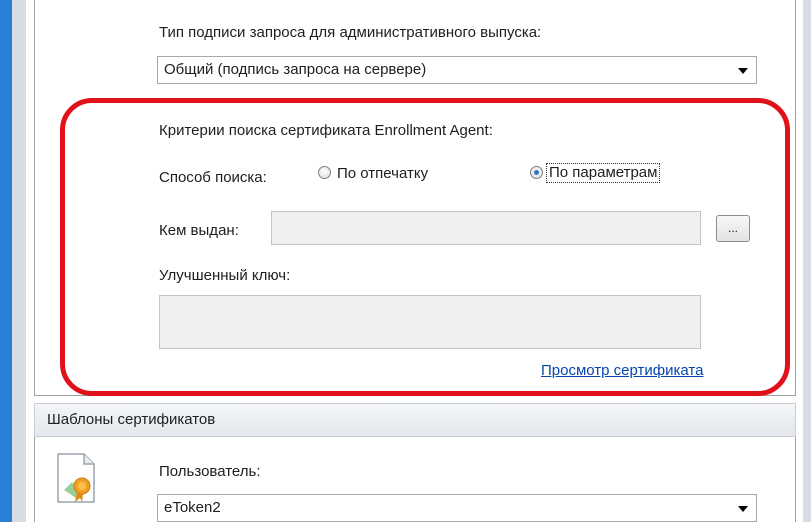 The image size is (811, 522). What do you see at coordinates (199, 230) in the screenshot?
I see `issued-by-label: Кем выдан:` at bounding box center [199, 230].